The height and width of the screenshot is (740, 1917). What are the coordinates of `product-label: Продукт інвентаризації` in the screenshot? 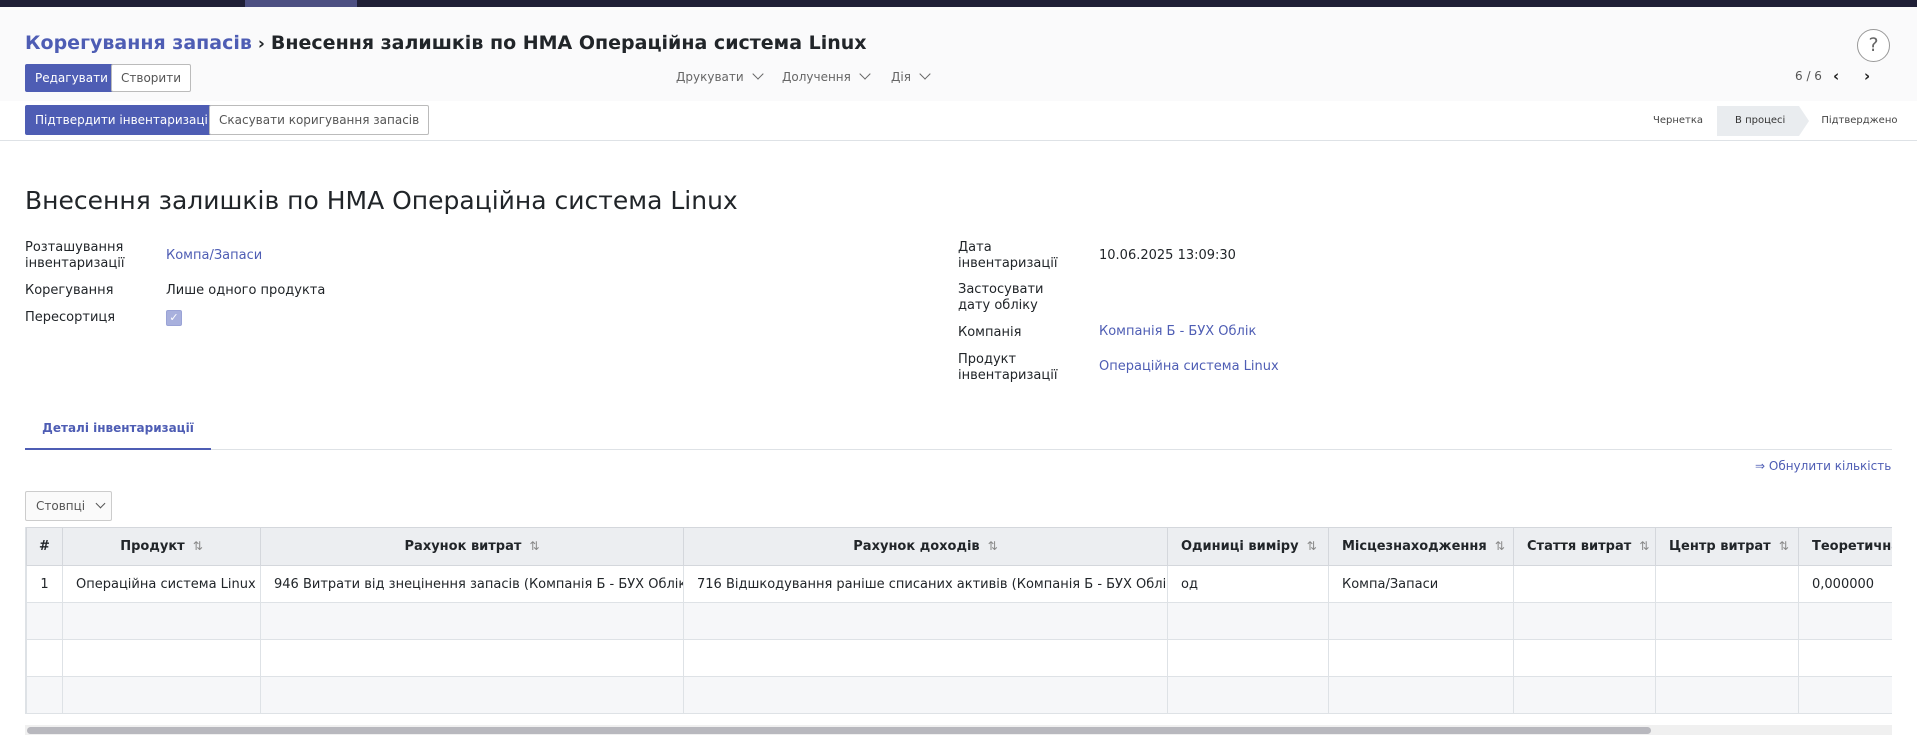 It's located at (1008, 367).